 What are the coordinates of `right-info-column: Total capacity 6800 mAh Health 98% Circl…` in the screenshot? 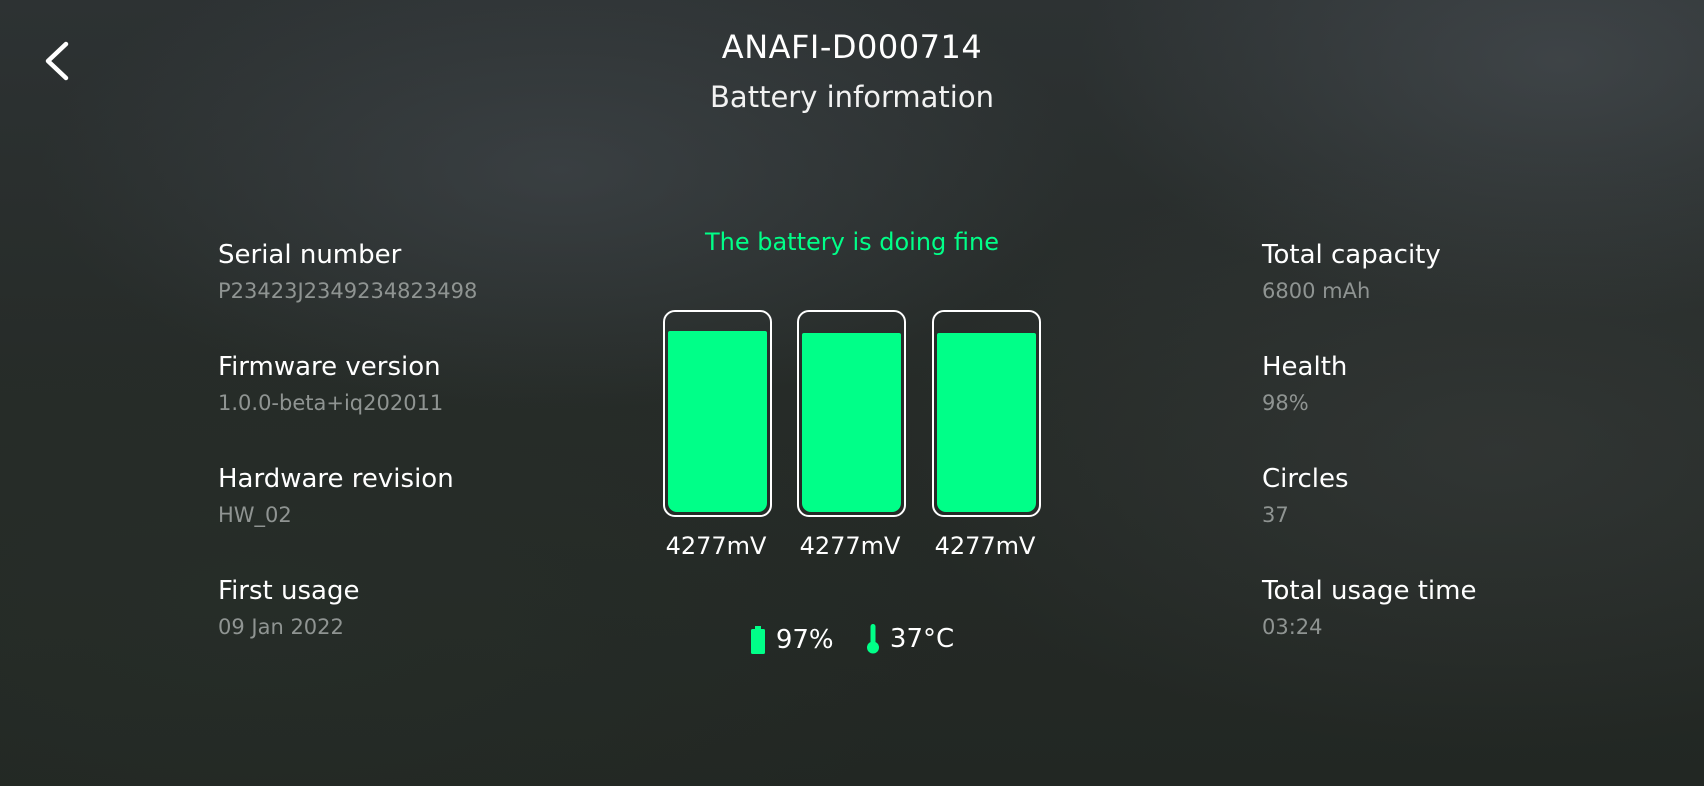 It's located at (1369, 462).